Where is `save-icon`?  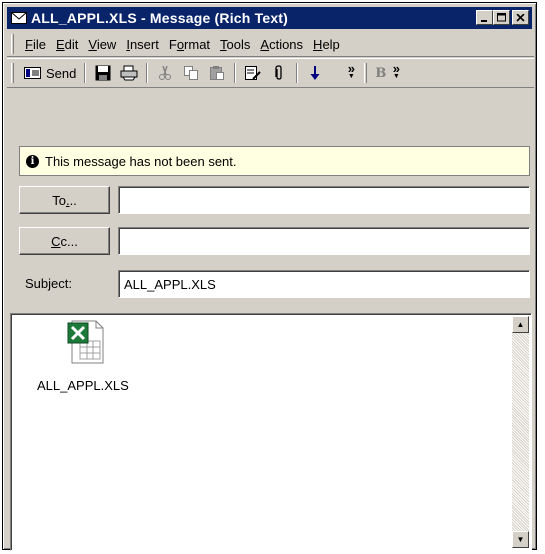 save-icon is located at coordinates (103, 73).